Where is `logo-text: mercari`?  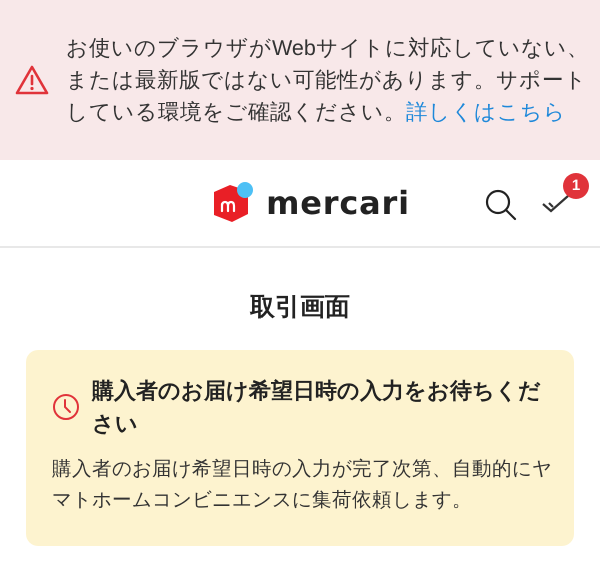 logo-text: mercari is located at coordinates (338, 203).